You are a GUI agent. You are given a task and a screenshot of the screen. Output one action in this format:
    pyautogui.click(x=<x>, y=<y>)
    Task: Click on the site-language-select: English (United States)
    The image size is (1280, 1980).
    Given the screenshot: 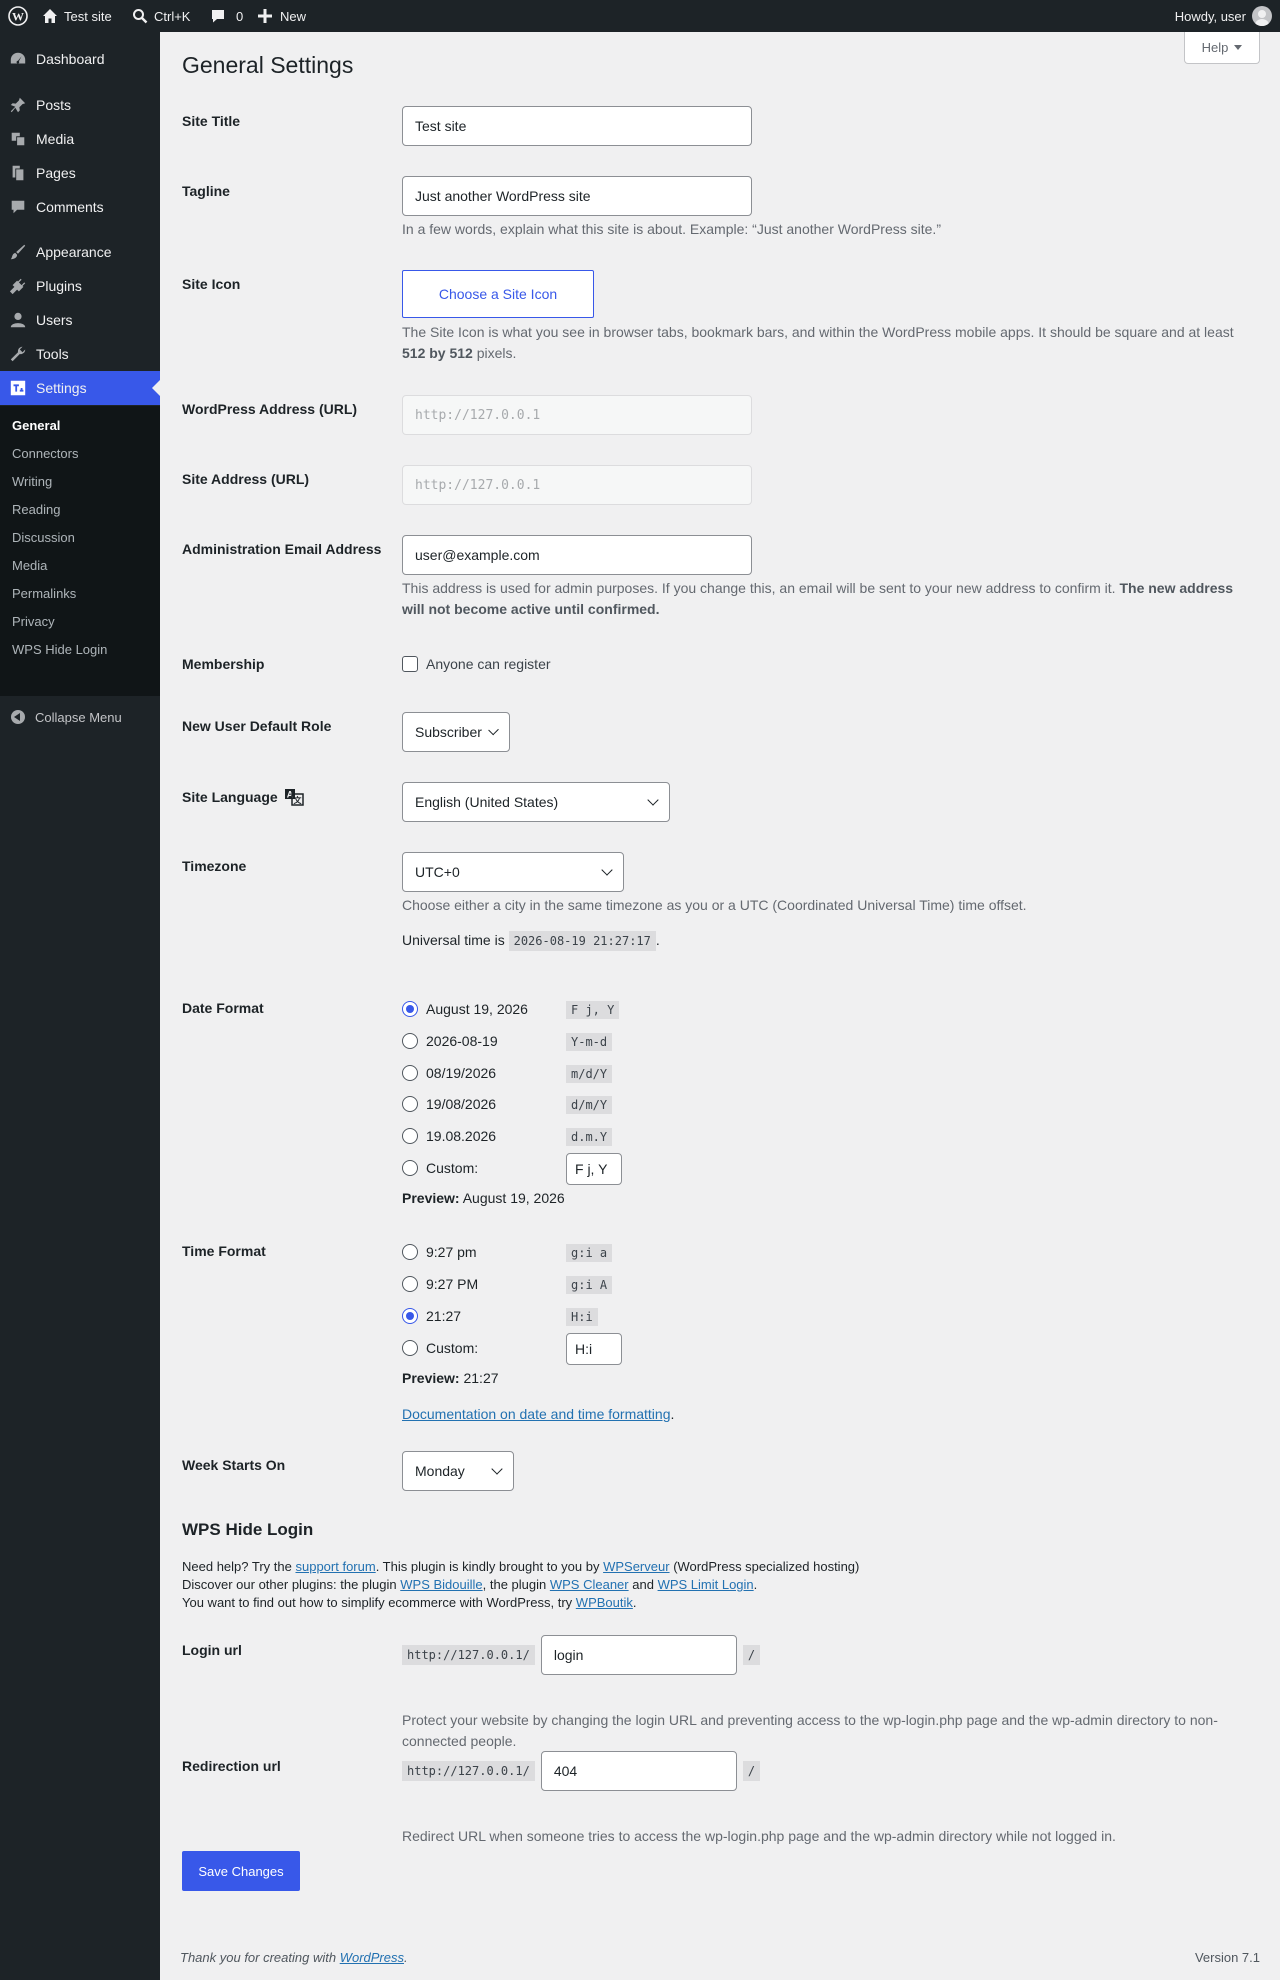 What is the action you would take?
    pyautogui.click(x=536, y=802)
    